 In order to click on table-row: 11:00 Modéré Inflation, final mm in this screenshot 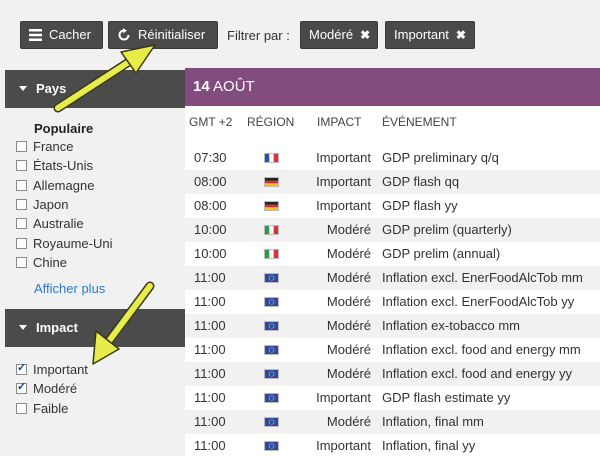, I will do `click(392, 422)`.